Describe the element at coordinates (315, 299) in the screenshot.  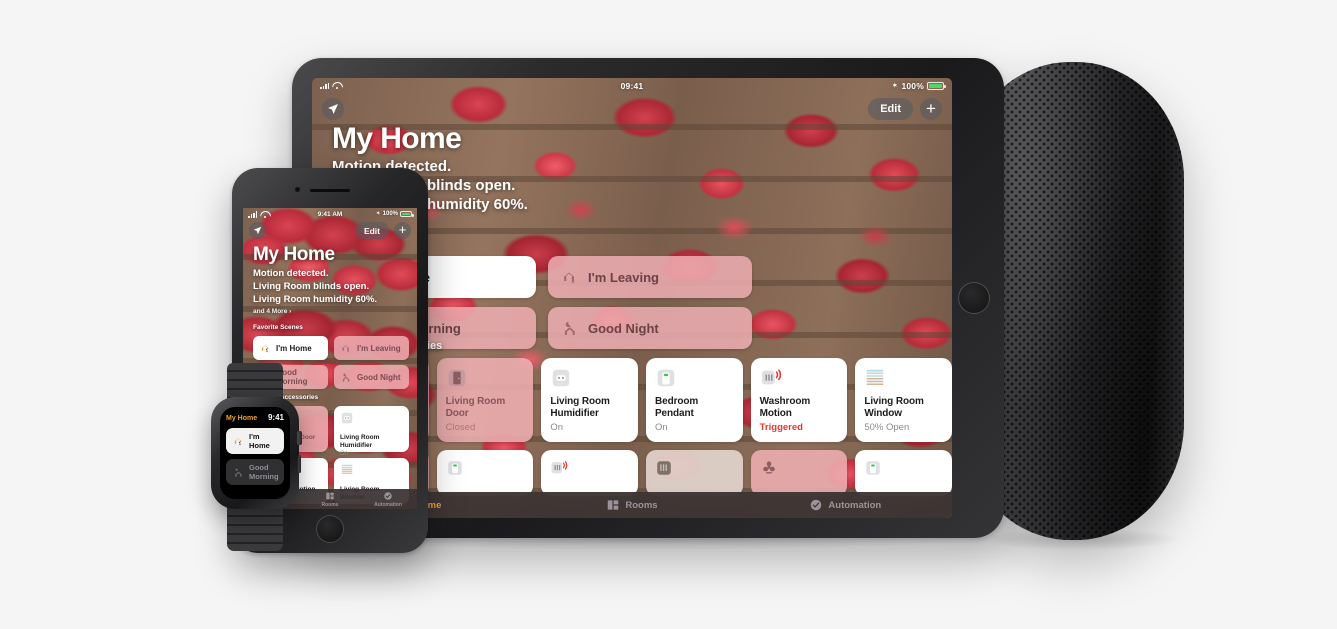
I see `status-line-2: Living Room humidity 60%.` at that location.